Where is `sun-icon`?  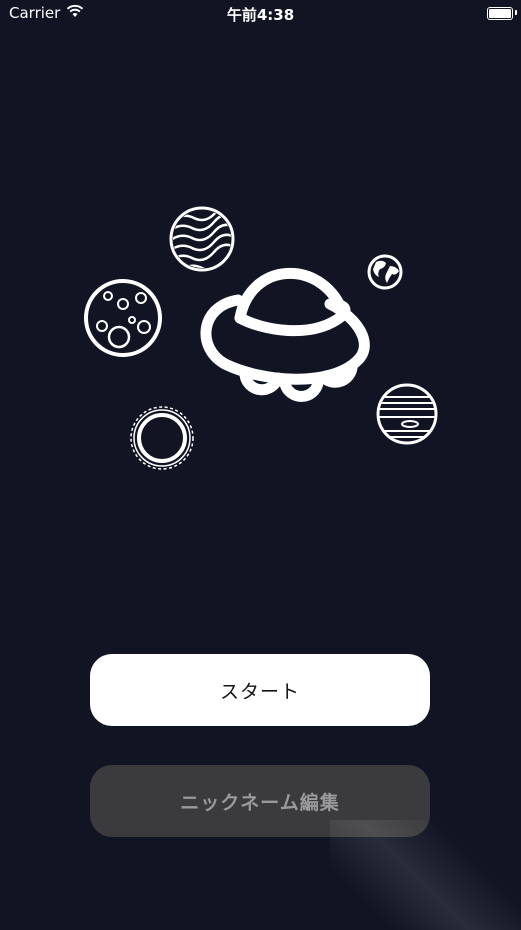 sun-icon is located at coordinates (162, 438).